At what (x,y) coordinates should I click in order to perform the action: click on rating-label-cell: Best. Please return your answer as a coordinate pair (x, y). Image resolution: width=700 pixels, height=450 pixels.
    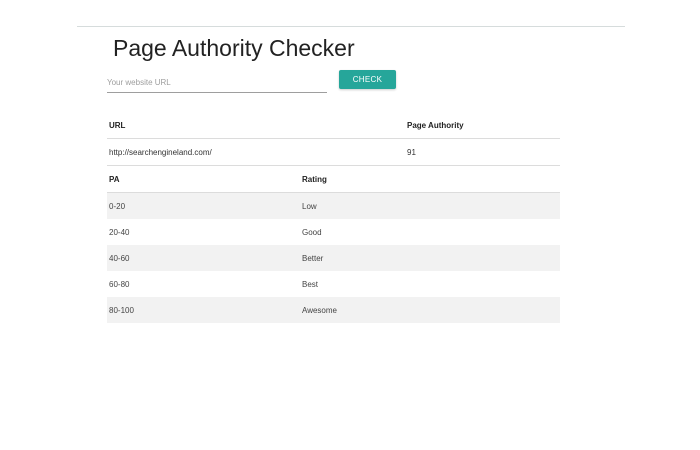
    Looking at the image, I should click on (310, 284).